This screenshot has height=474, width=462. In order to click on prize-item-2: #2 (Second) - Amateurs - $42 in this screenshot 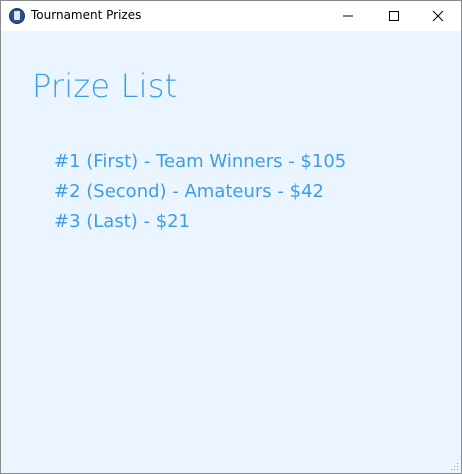, I will do `click(189, 191)`.